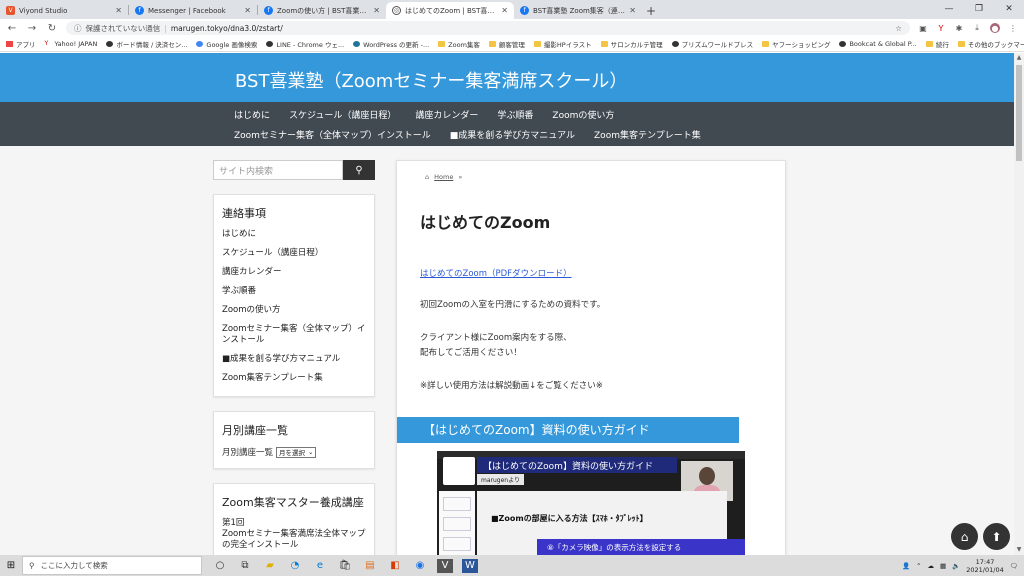 Image resolution: width=1024 pixels, height=576 pixels. I want to click on monthly-label: 月別講座一覧, so click(248, 453).